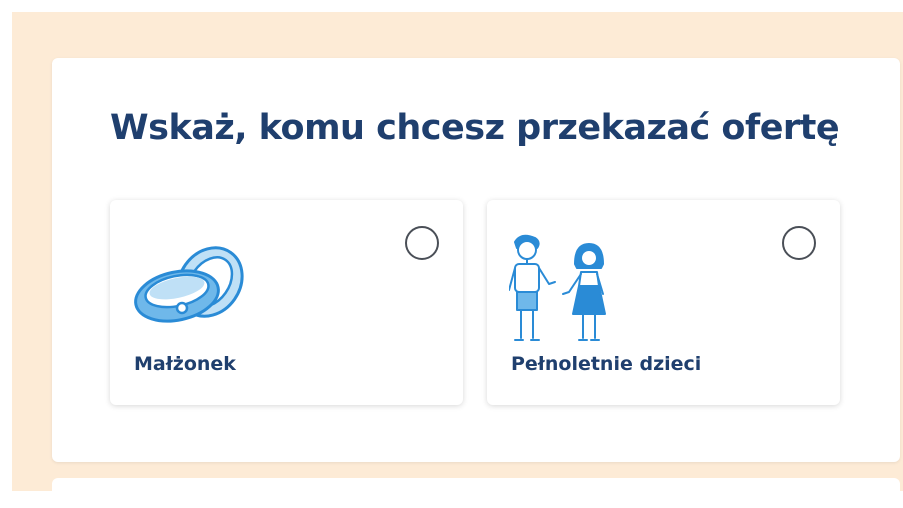 This screenshot has width=903, height=508. Describe the element at coordinates (475, 128) in the screenshot. I see `page-title: Wskaż, komu chcesz przekazać ofertę` at that location.